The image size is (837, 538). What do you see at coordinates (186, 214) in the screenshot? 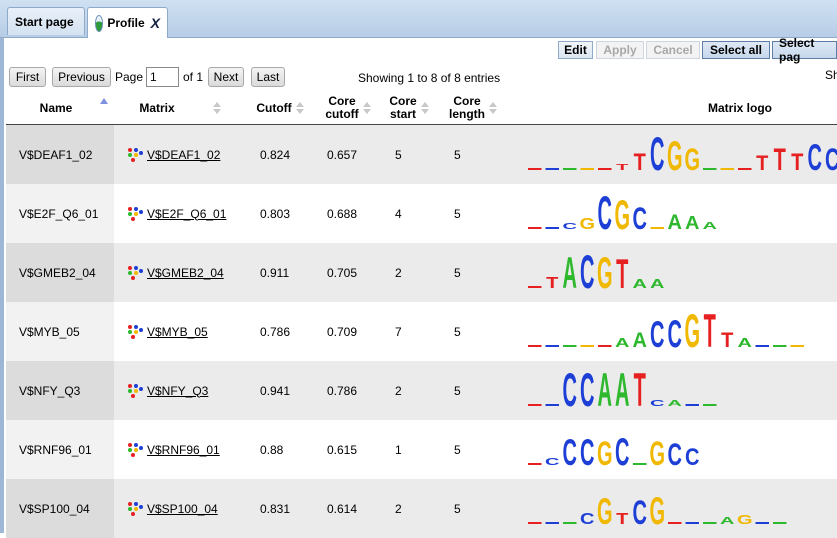
I see `matrix-link: V$E2F_Q6_01` at bounding box center [186, 214].